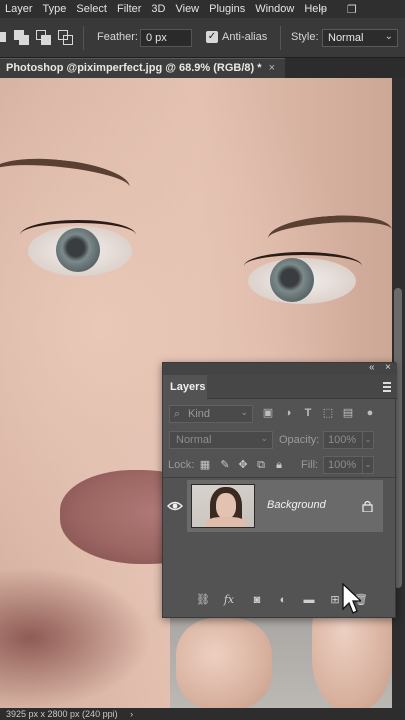 This screenshot has width=405, height=720. I want to click on intersect-selection-icon, so click(66, 38).